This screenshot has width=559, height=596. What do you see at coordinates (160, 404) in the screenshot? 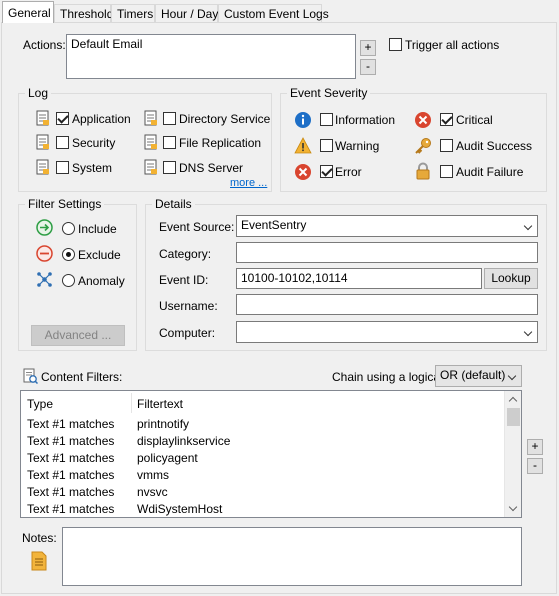
I see `column-header-filtertext: Filtertext` at bounding box center [160, 404].